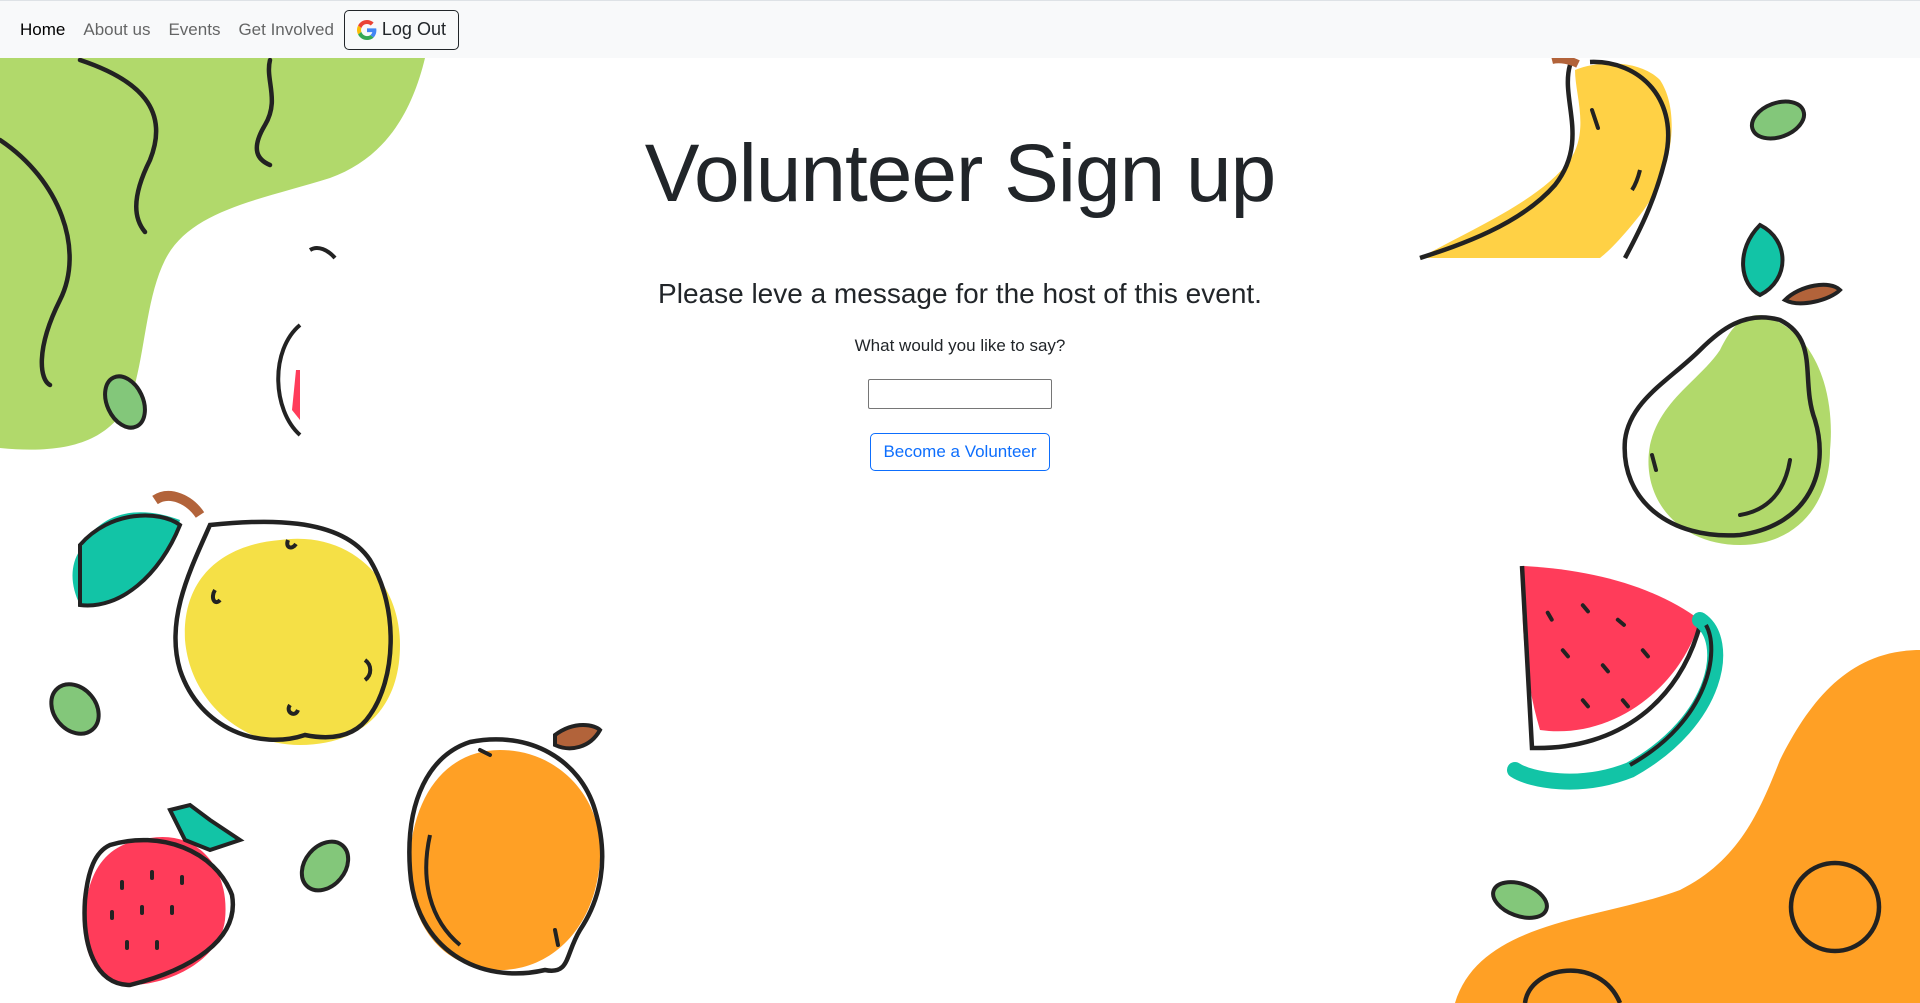  Describe the element at coordinates (236, 618) in the screenshot. I see `lemon` at that location.